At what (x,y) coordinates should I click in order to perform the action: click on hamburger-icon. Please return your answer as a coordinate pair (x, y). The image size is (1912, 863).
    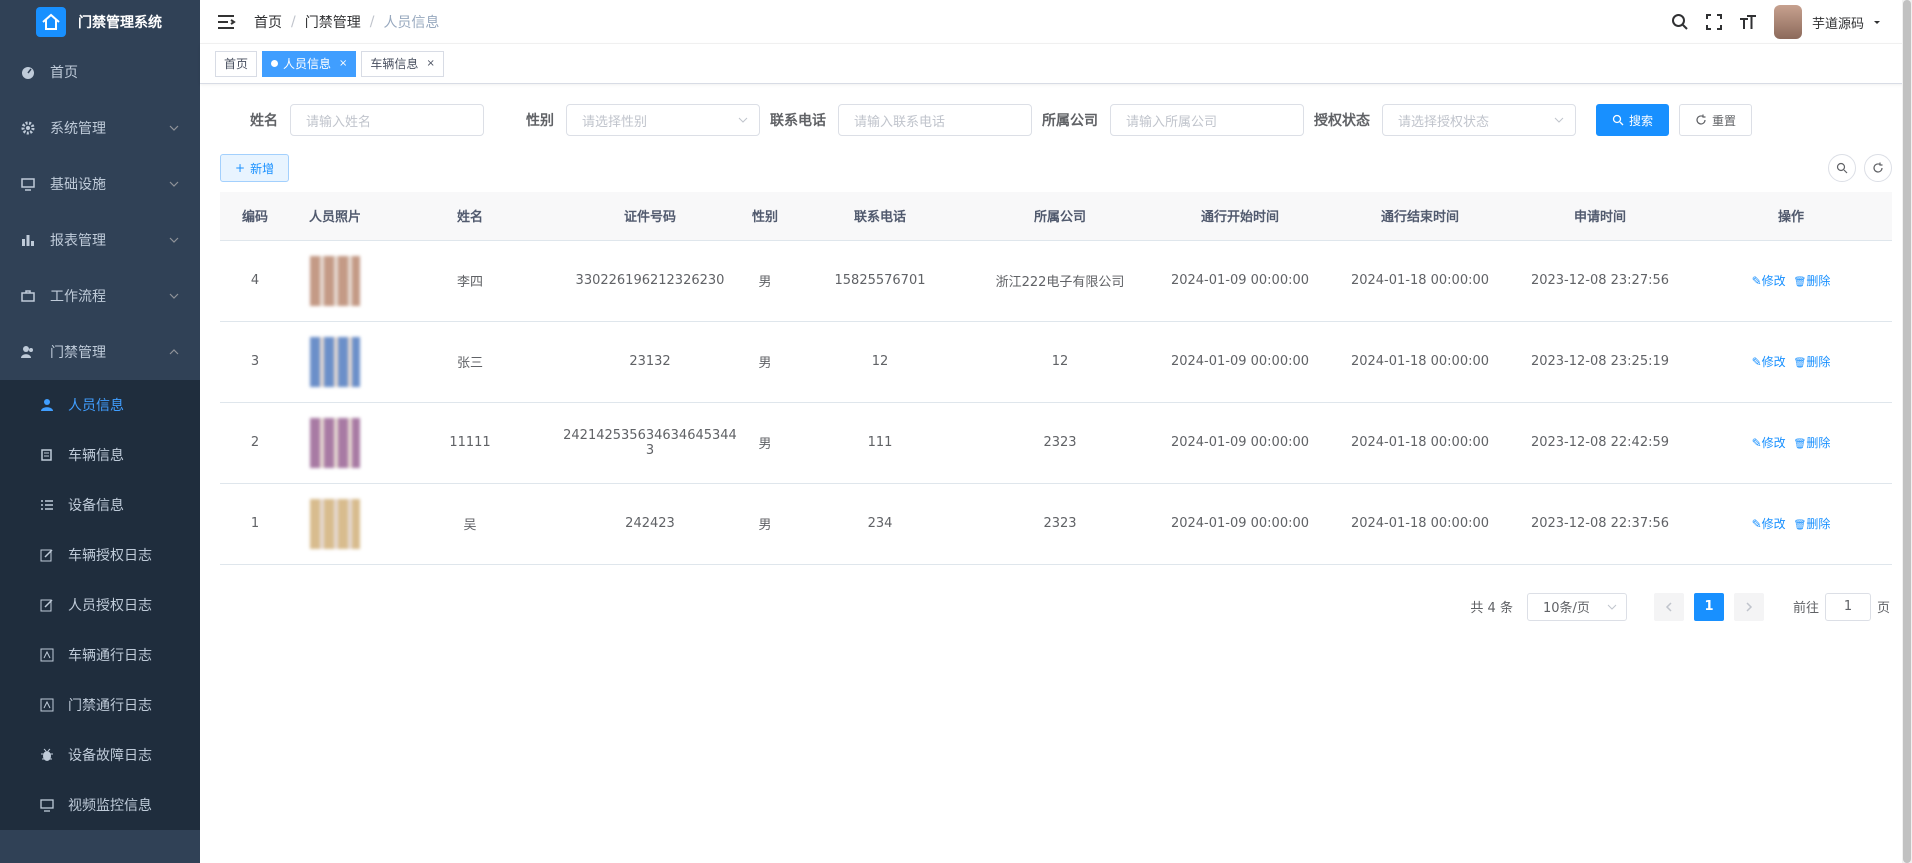
    Looking at the image, I should click on (226, 22).